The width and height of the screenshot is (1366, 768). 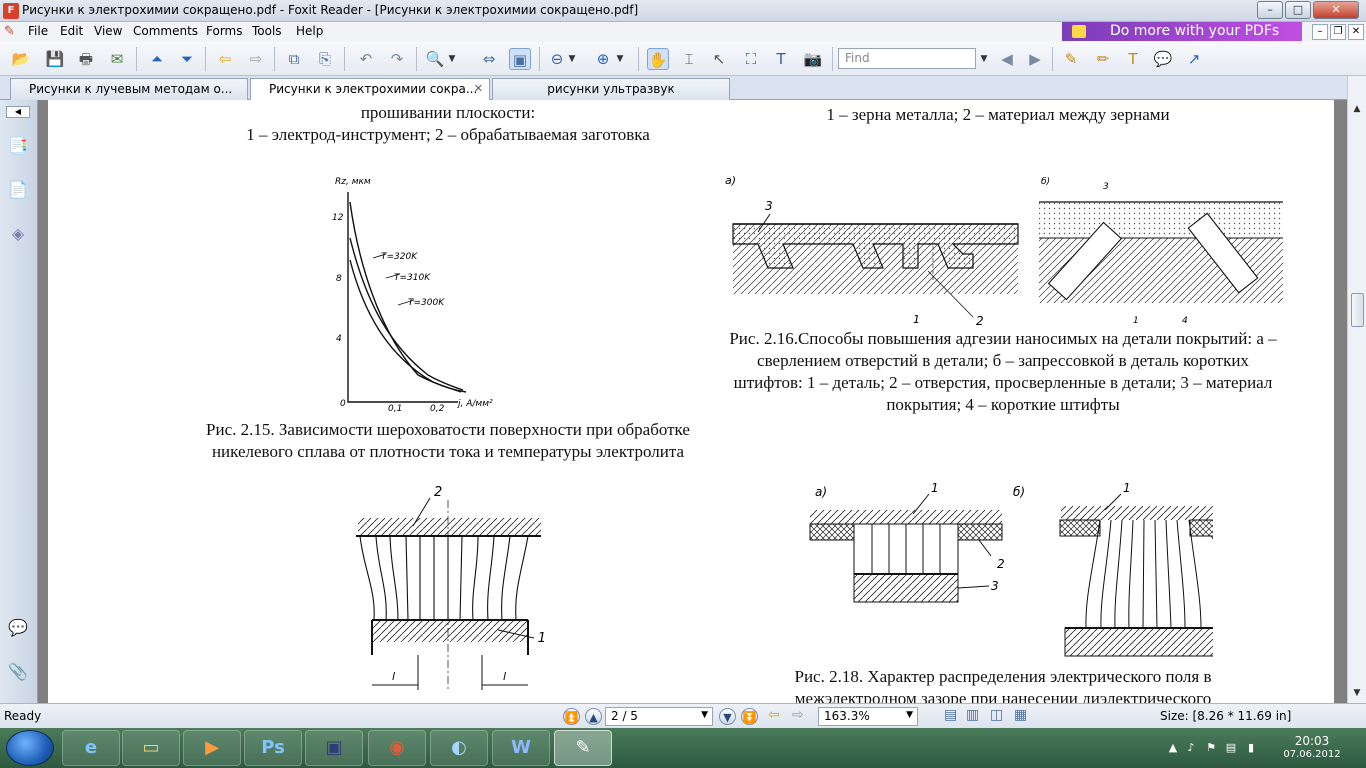 What do you see at coordinates (727, 716) in the screenshot?
I see `next-page-status-icon: ▼` at bounding box center [727, 716].